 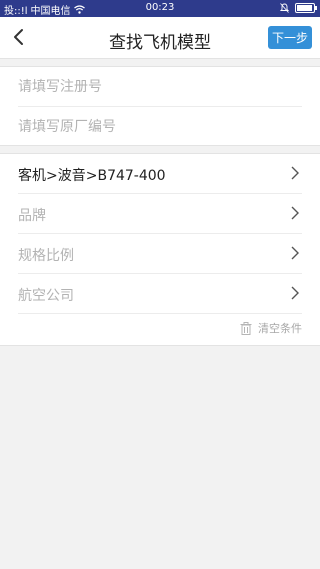 What do you see at coordinates (160, 38) in the screenshot?
I see `navigation-bar: 查找飞机模型 下一步` at bounding box center [160, 38].